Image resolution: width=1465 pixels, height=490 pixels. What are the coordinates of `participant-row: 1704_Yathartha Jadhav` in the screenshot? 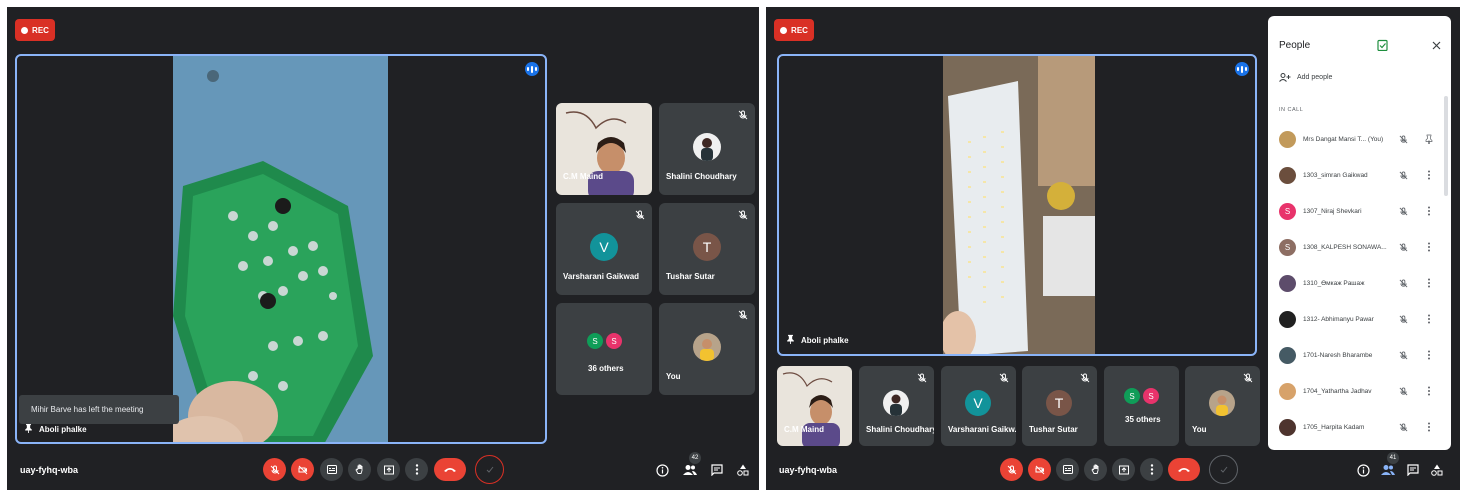 It's located at (1359, 391).